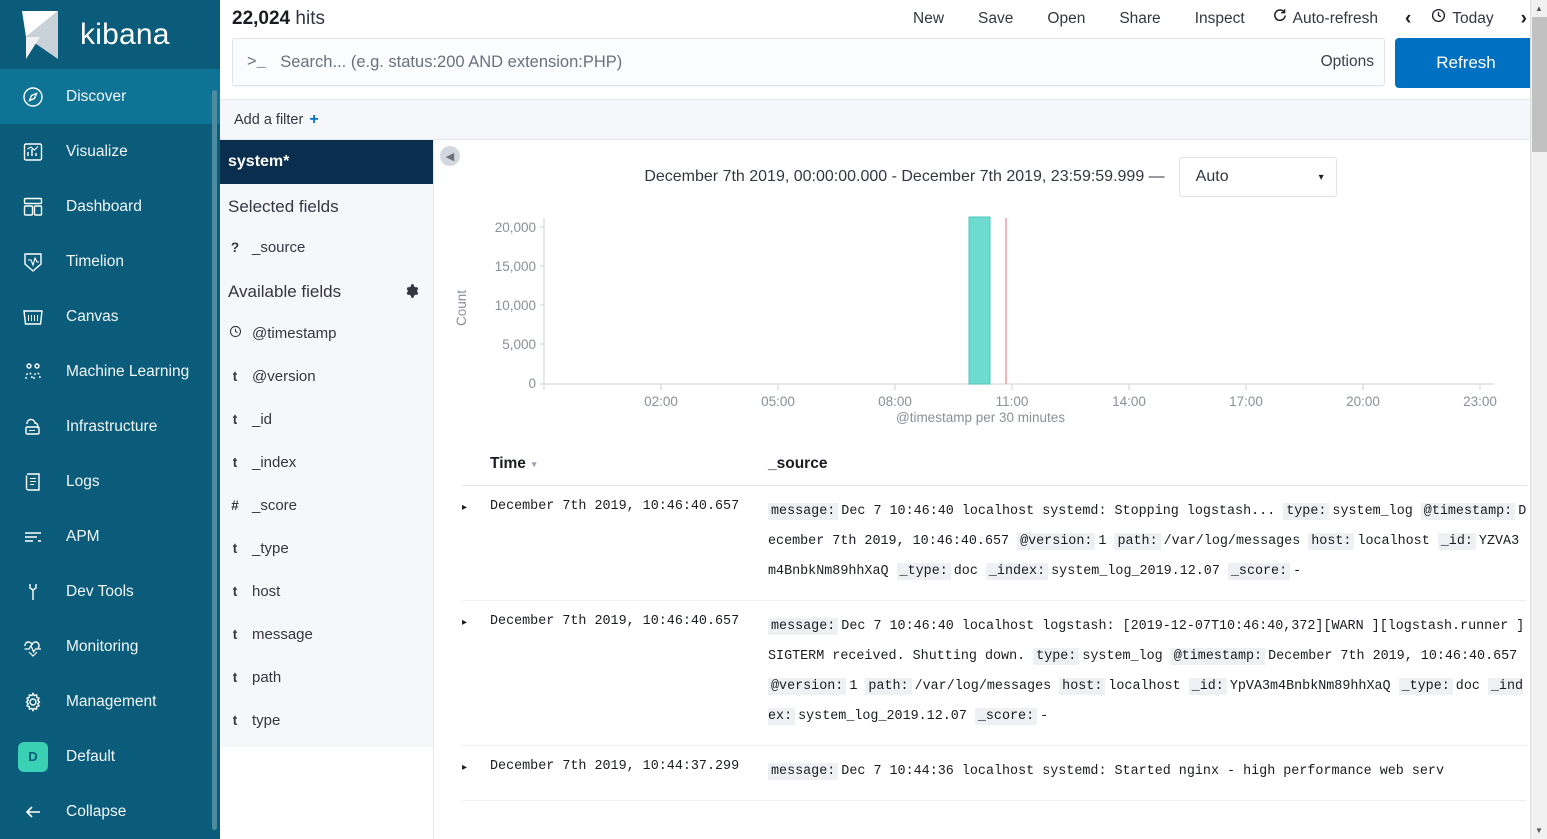  What do you see at coordinates (33, 482) in the screenshot?
I see `logs-icon` at bounding box center [33, 482].